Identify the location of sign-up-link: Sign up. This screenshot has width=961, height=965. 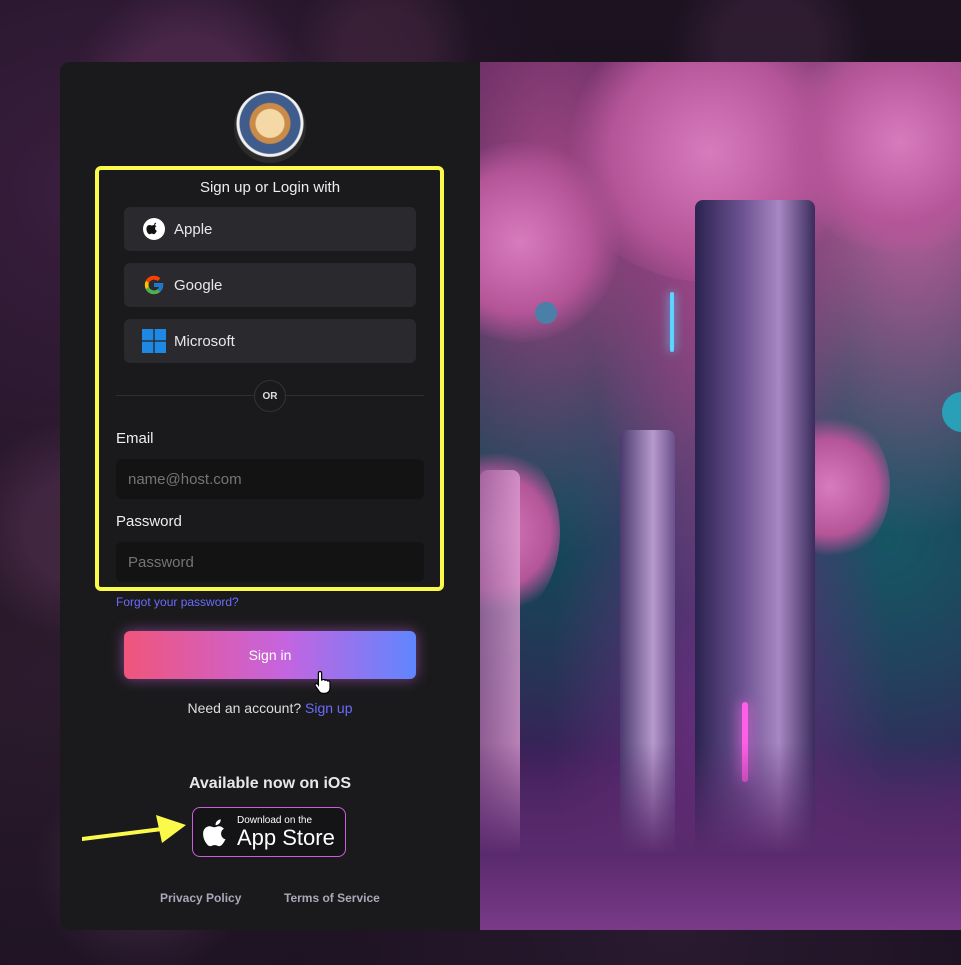
(328, 708).